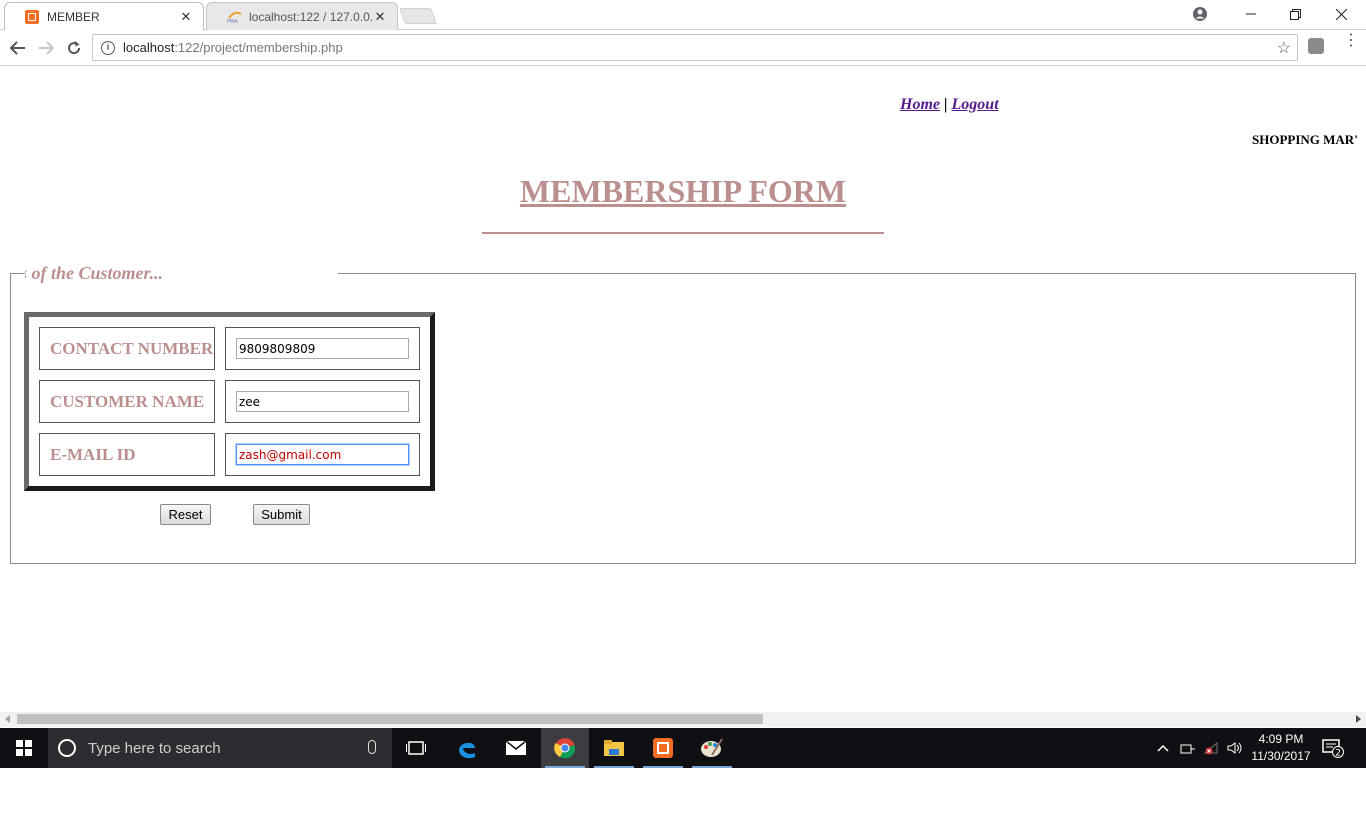  I want to click on action-center-icon: 2, so click(1333, 748).